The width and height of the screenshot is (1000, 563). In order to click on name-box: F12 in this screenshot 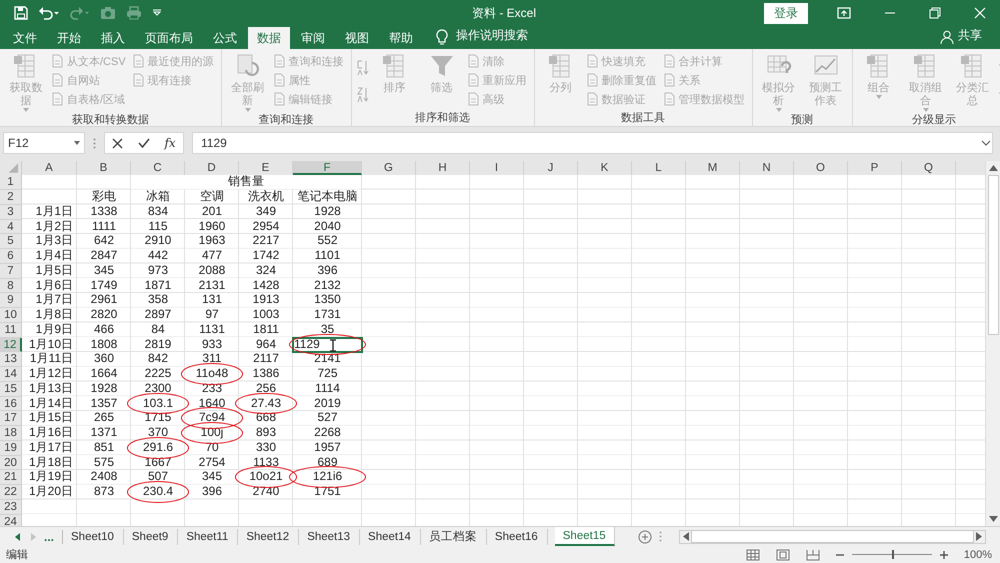, I will do `click(44, 143)`.